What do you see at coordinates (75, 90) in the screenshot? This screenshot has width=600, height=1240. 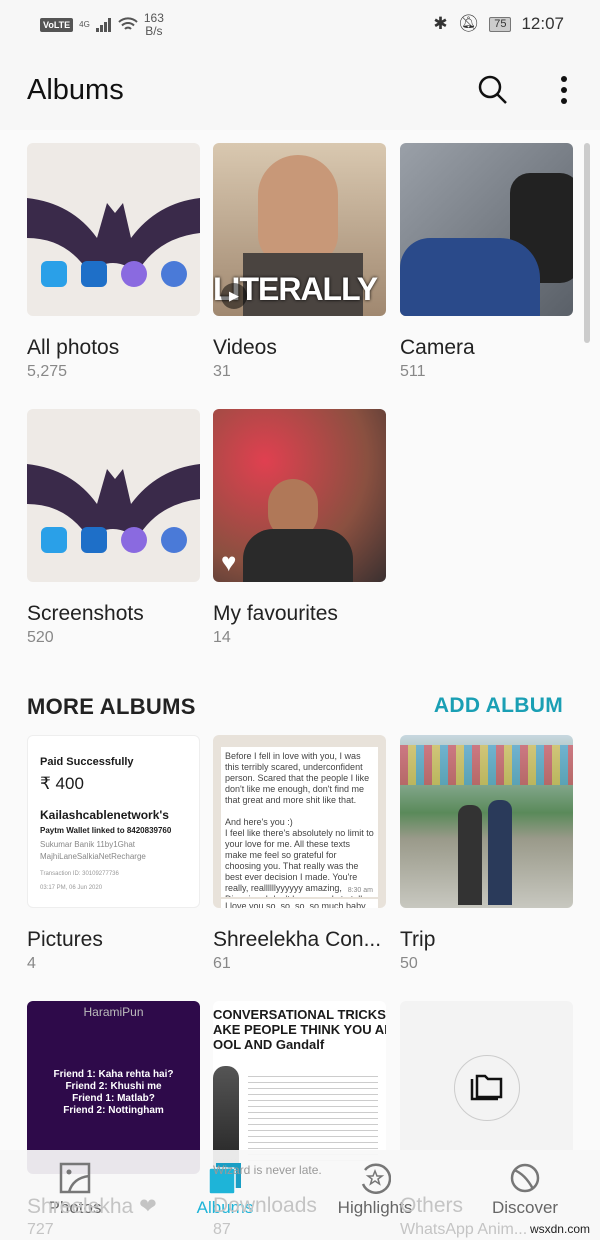 I see `page-title: Albums` at bounding box center [75, 90].